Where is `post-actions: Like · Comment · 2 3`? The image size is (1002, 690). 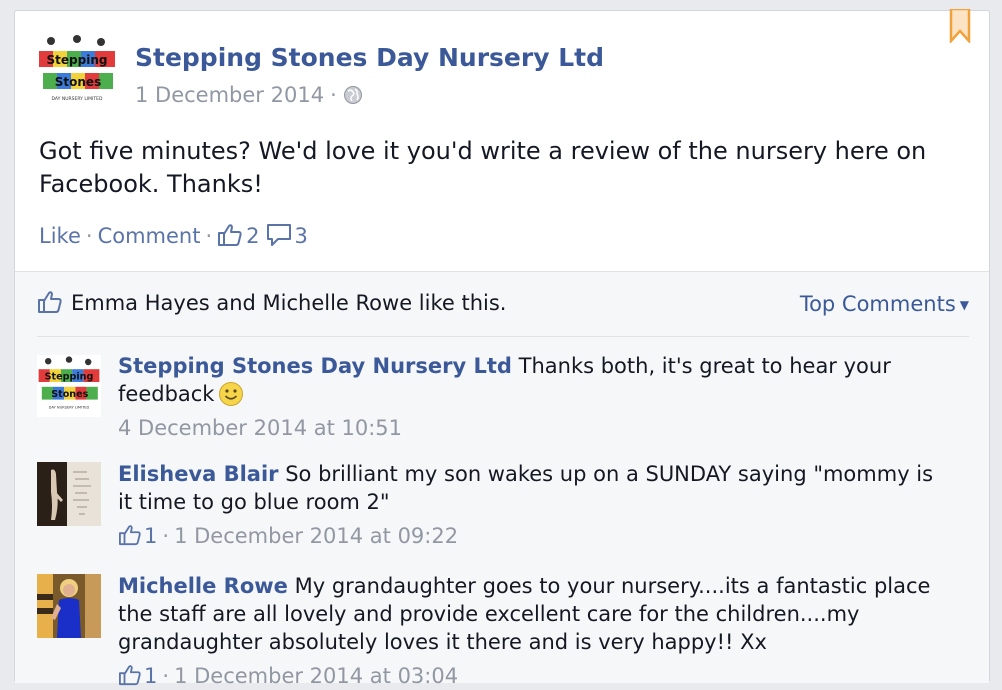 post-actions: Like · Comment · 2 3 is located at coordinates (176, 235).